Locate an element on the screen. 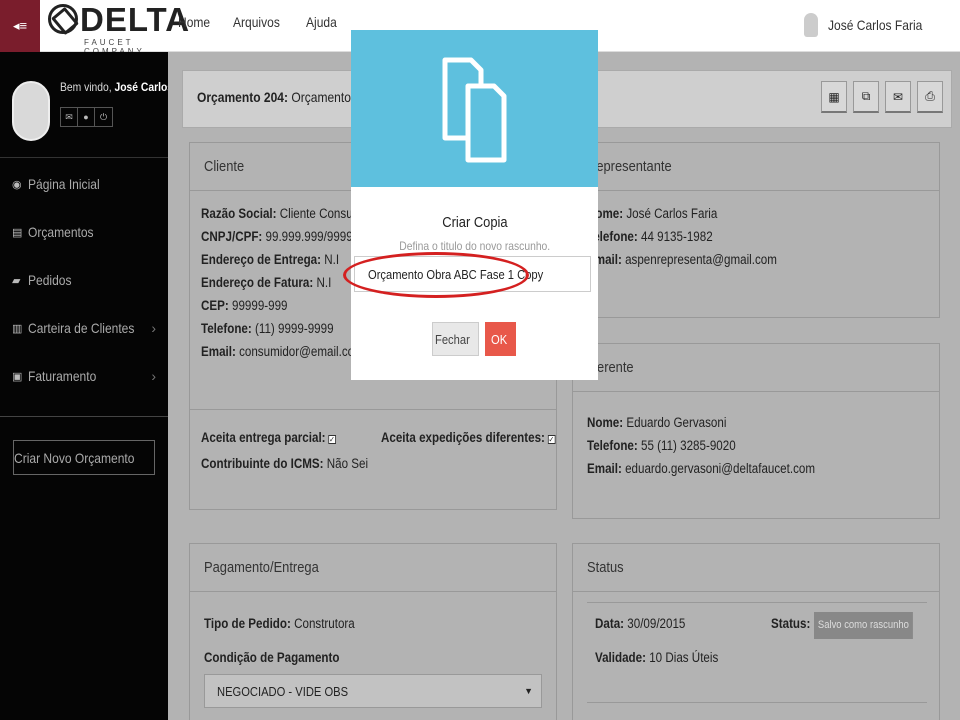 The image size is (960, 720). gerente-heading: Gerente is located at coordinates (756, 368).